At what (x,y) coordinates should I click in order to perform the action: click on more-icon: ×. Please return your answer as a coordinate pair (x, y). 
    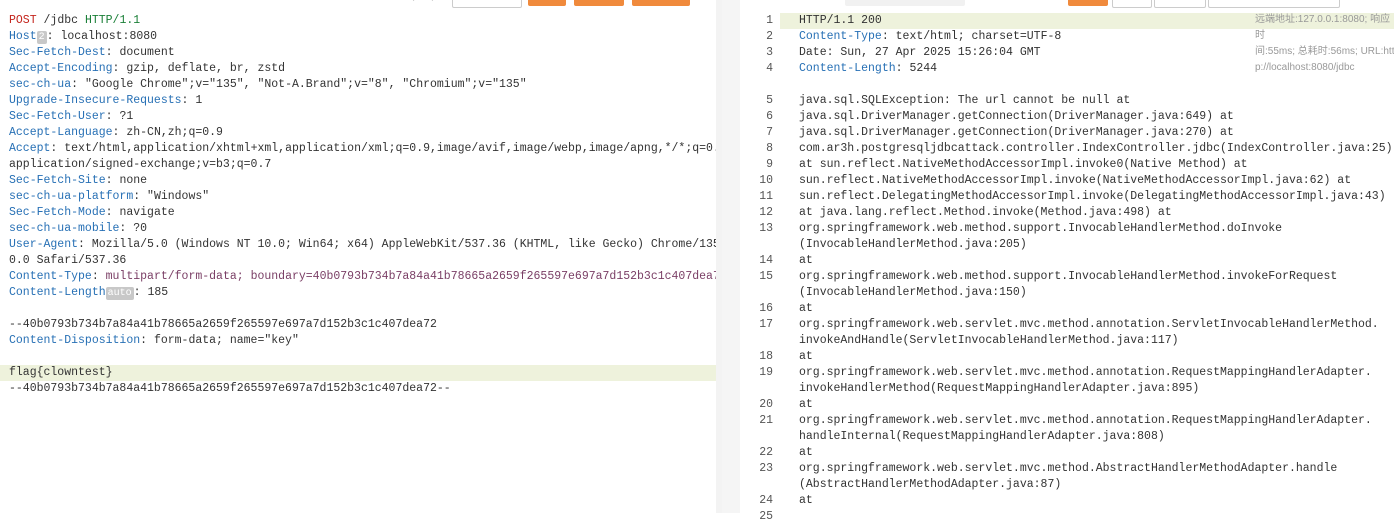
    Looking at the image, I should click on (703, 2).